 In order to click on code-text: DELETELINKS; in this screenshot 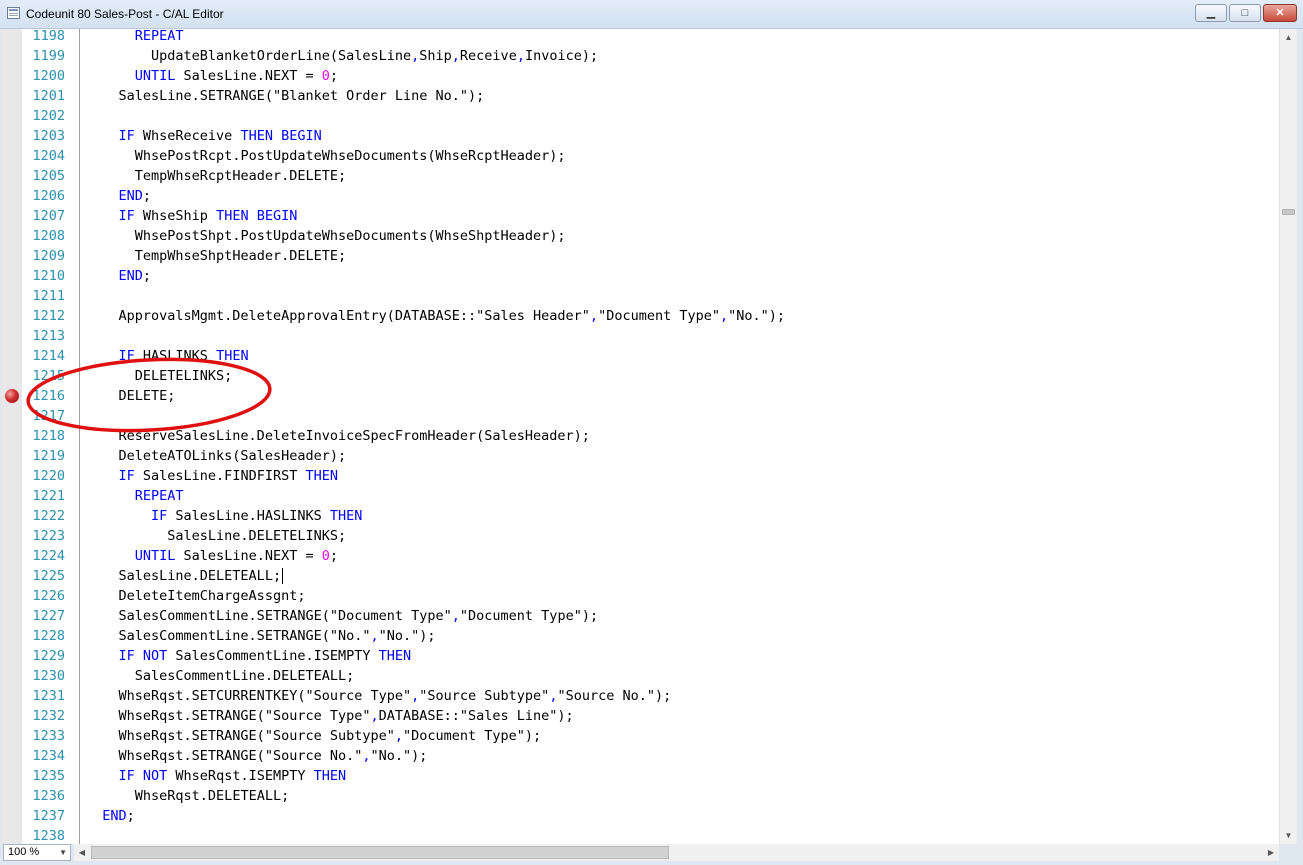, I will do `click(159, 376)`.